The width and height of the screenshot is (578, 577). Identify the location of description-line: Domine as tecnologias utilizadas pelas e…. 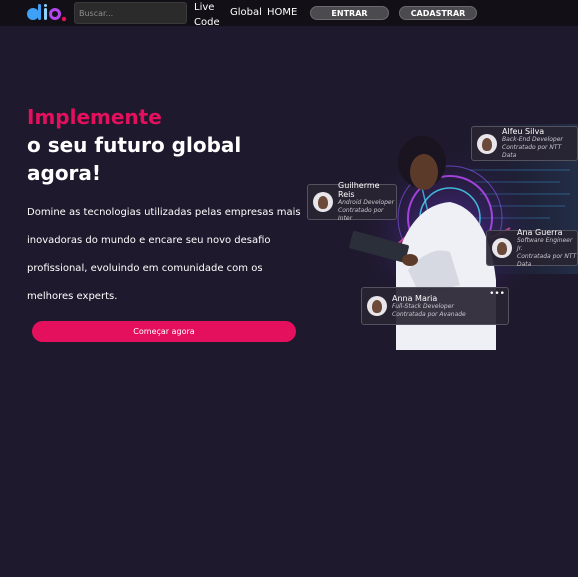
(164, 212).